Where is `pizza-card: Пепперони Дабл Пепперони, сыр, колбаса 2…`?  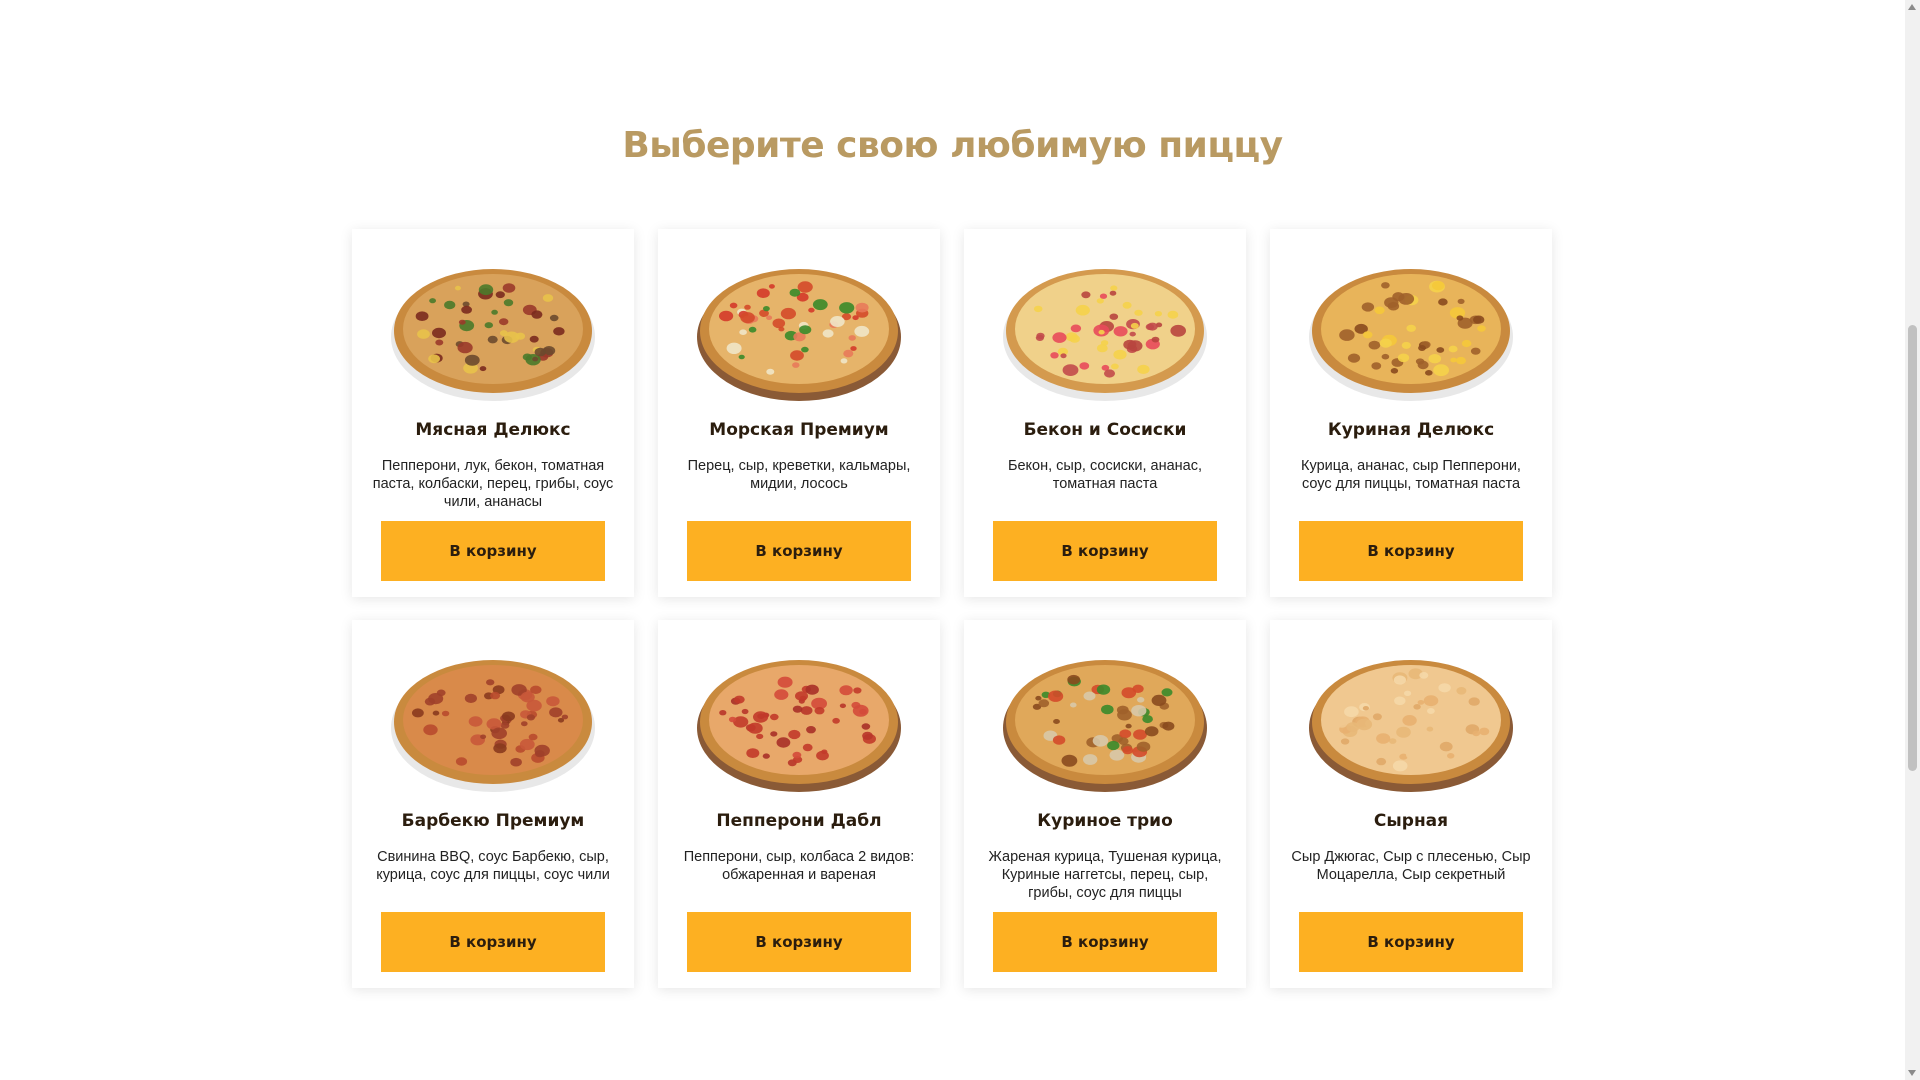
pizza-card: Пепперони Дабл Пепперони, сыр, колбаса 2… is located at coordinates (799, 804).